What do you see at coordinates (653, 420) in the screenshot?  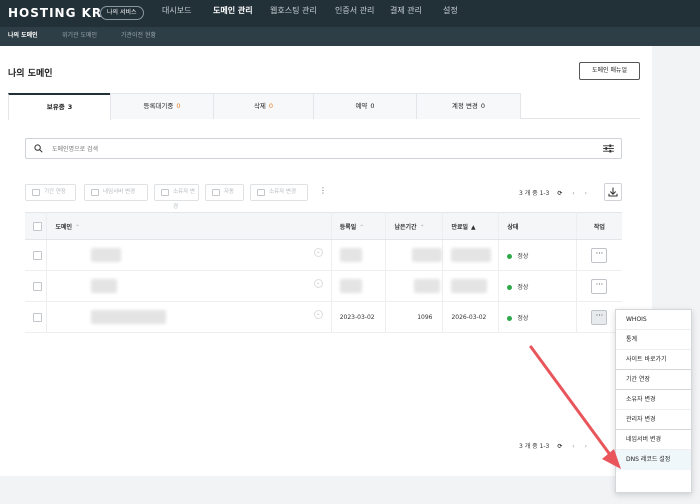 I see `menu-item-admin-change: 관리자 변경` at bounding box center [653, 420].